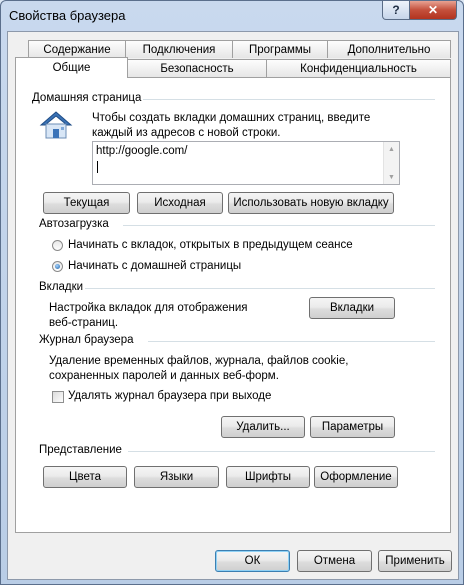  What do you see at coordinates (67, 15) in the screenshot?
I see `window-title: Свойства браузера` at bounding box center [67, 15].